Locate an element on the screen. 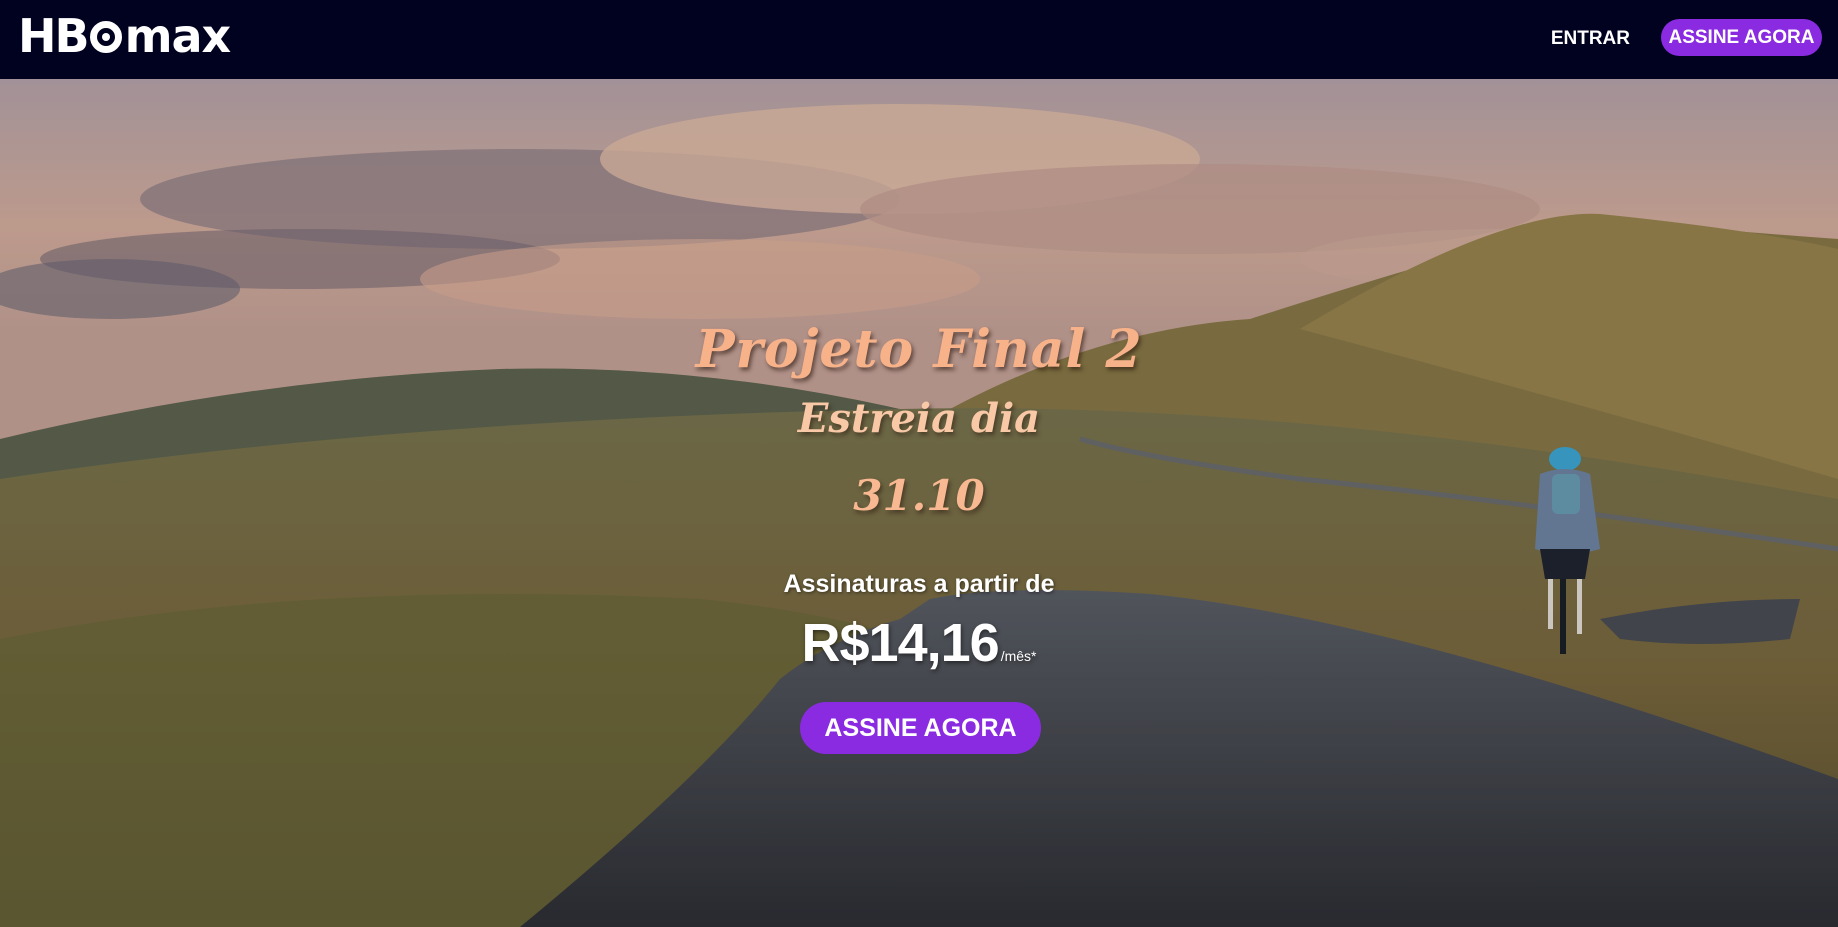  logo-hbo-text: HB is located at coordinates (54, 36).